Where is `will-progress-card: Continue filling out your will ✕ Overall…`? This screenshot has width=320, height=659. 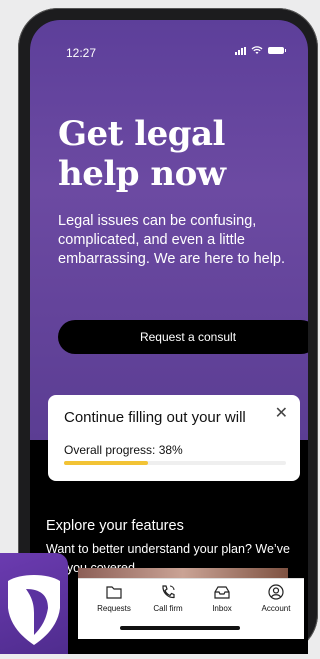 will-progress-card: Continue filling out your will ✕ Overall… is located at coordinates (174, 438).